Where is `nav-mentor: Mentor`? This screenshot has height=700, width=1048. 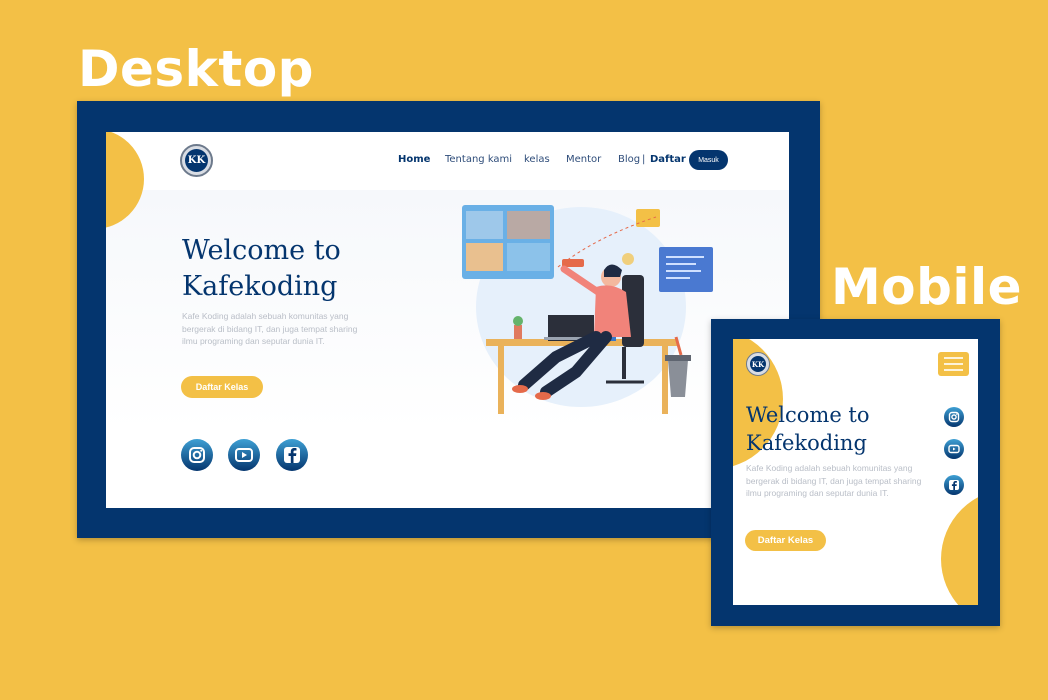 nav-mentor: Mentor is located at coordinates (583, 159).